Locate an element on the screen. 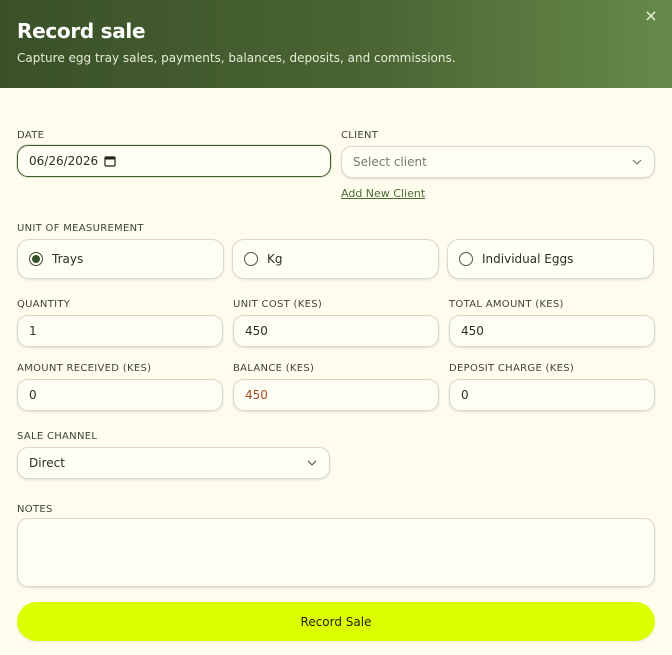  date-label: DATE is located at coordinates (31, 135).